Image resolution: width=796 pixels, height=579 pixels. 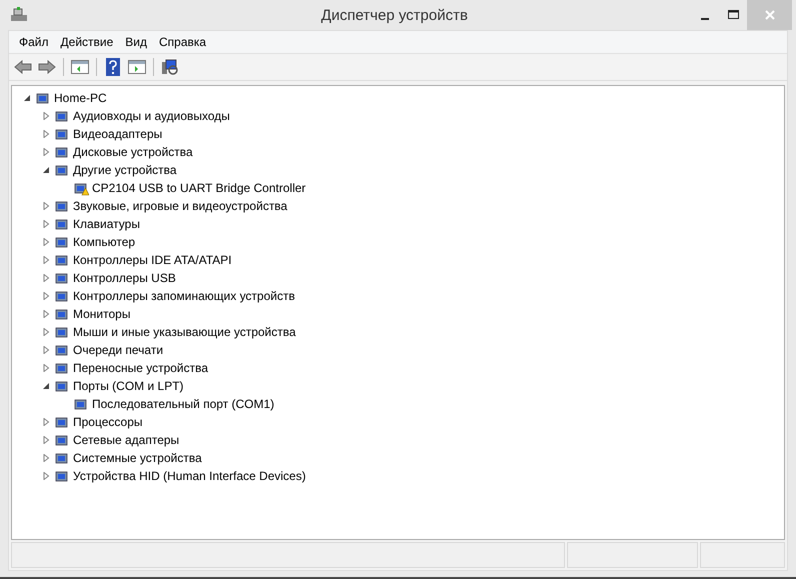 What do you see at coordinates (137, 67) in the screenshot?
I see `action-pane-button` at bounding box center [137, 67].